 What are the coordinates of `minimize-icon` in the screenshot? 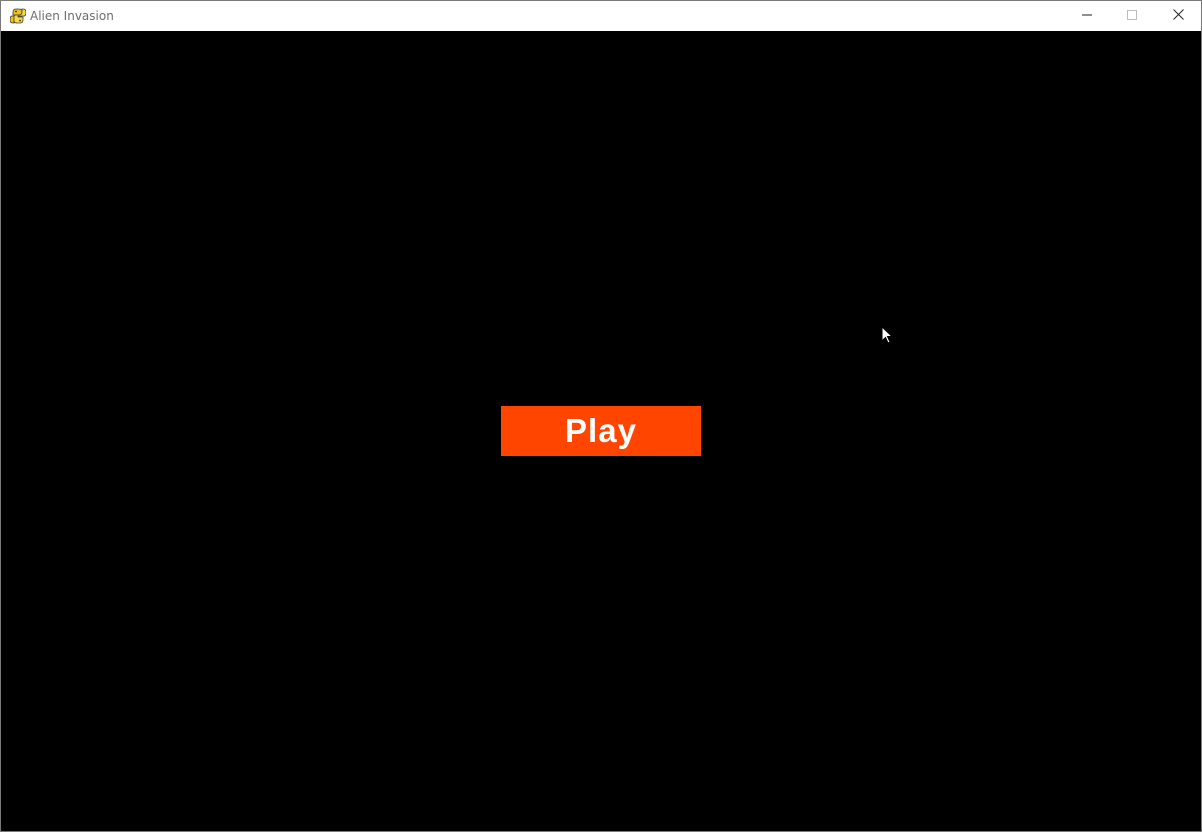 It's located at (1087, 16).